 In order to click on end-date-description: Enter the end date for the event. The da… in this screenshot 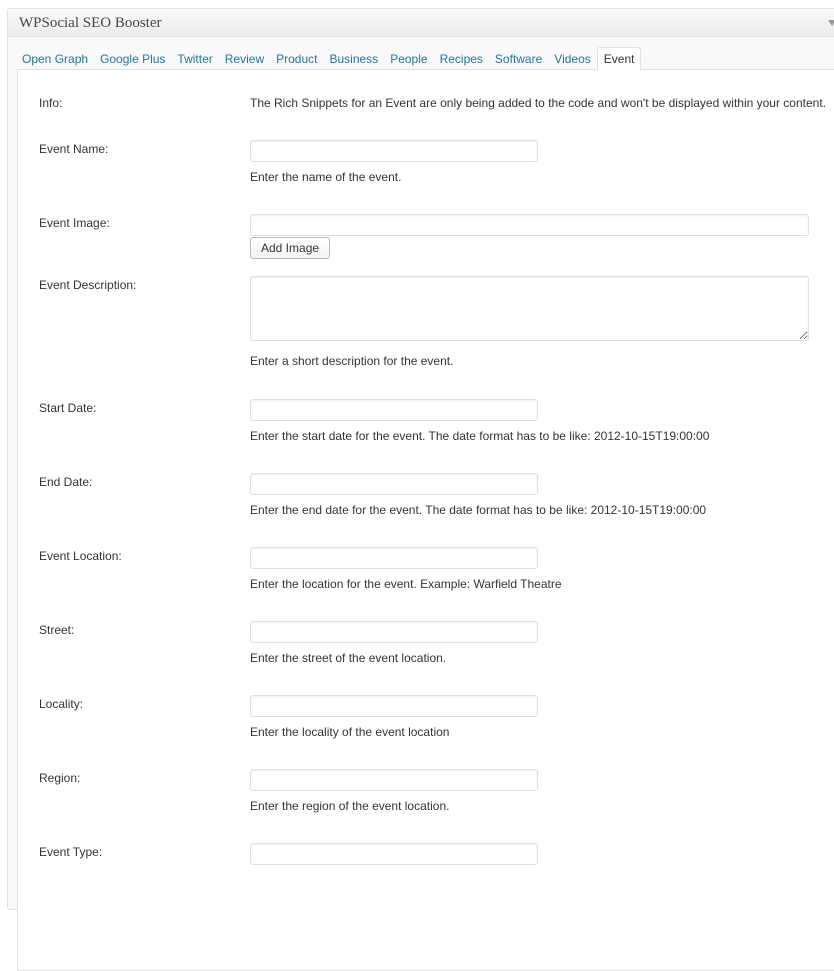, I will do `click(478, 510)`.